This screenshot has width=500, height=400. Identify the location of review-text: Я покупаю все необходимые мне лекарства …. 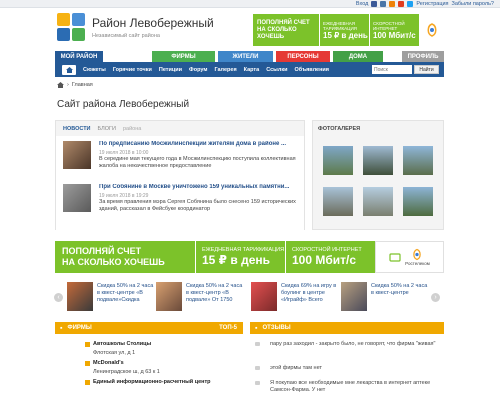
(355, 387).